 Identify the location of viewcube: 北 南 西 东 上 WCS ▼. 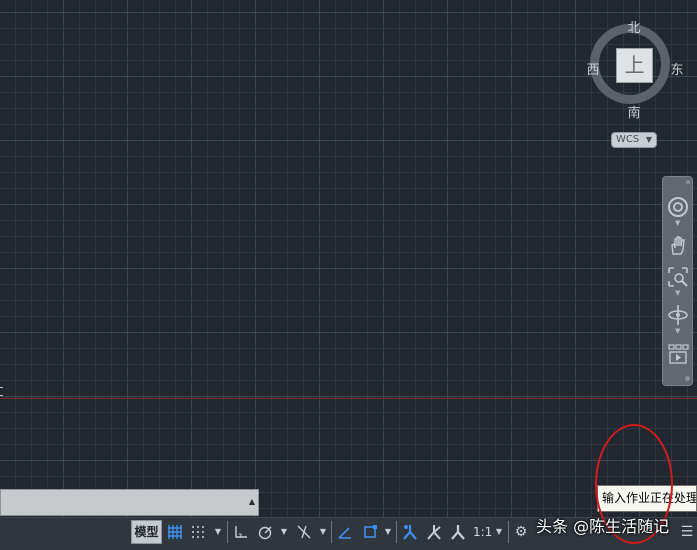
(635, 83).